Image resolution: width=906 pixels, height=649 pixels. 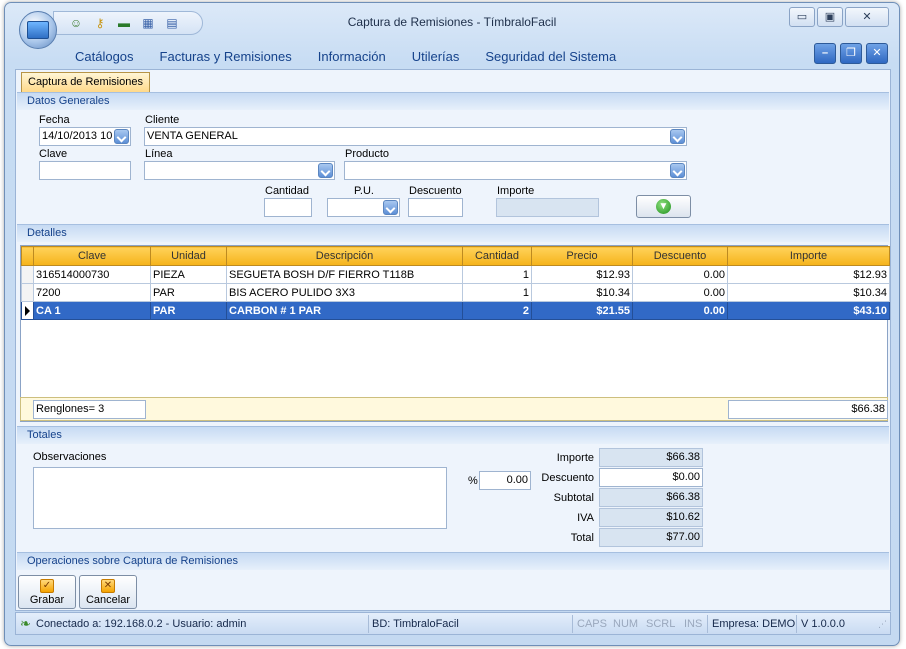 What do you see at coordinates (108, 592) in the screenshot?
I see `cancelar-button: ✕ Cancelar` at bounding box center [108, 592].